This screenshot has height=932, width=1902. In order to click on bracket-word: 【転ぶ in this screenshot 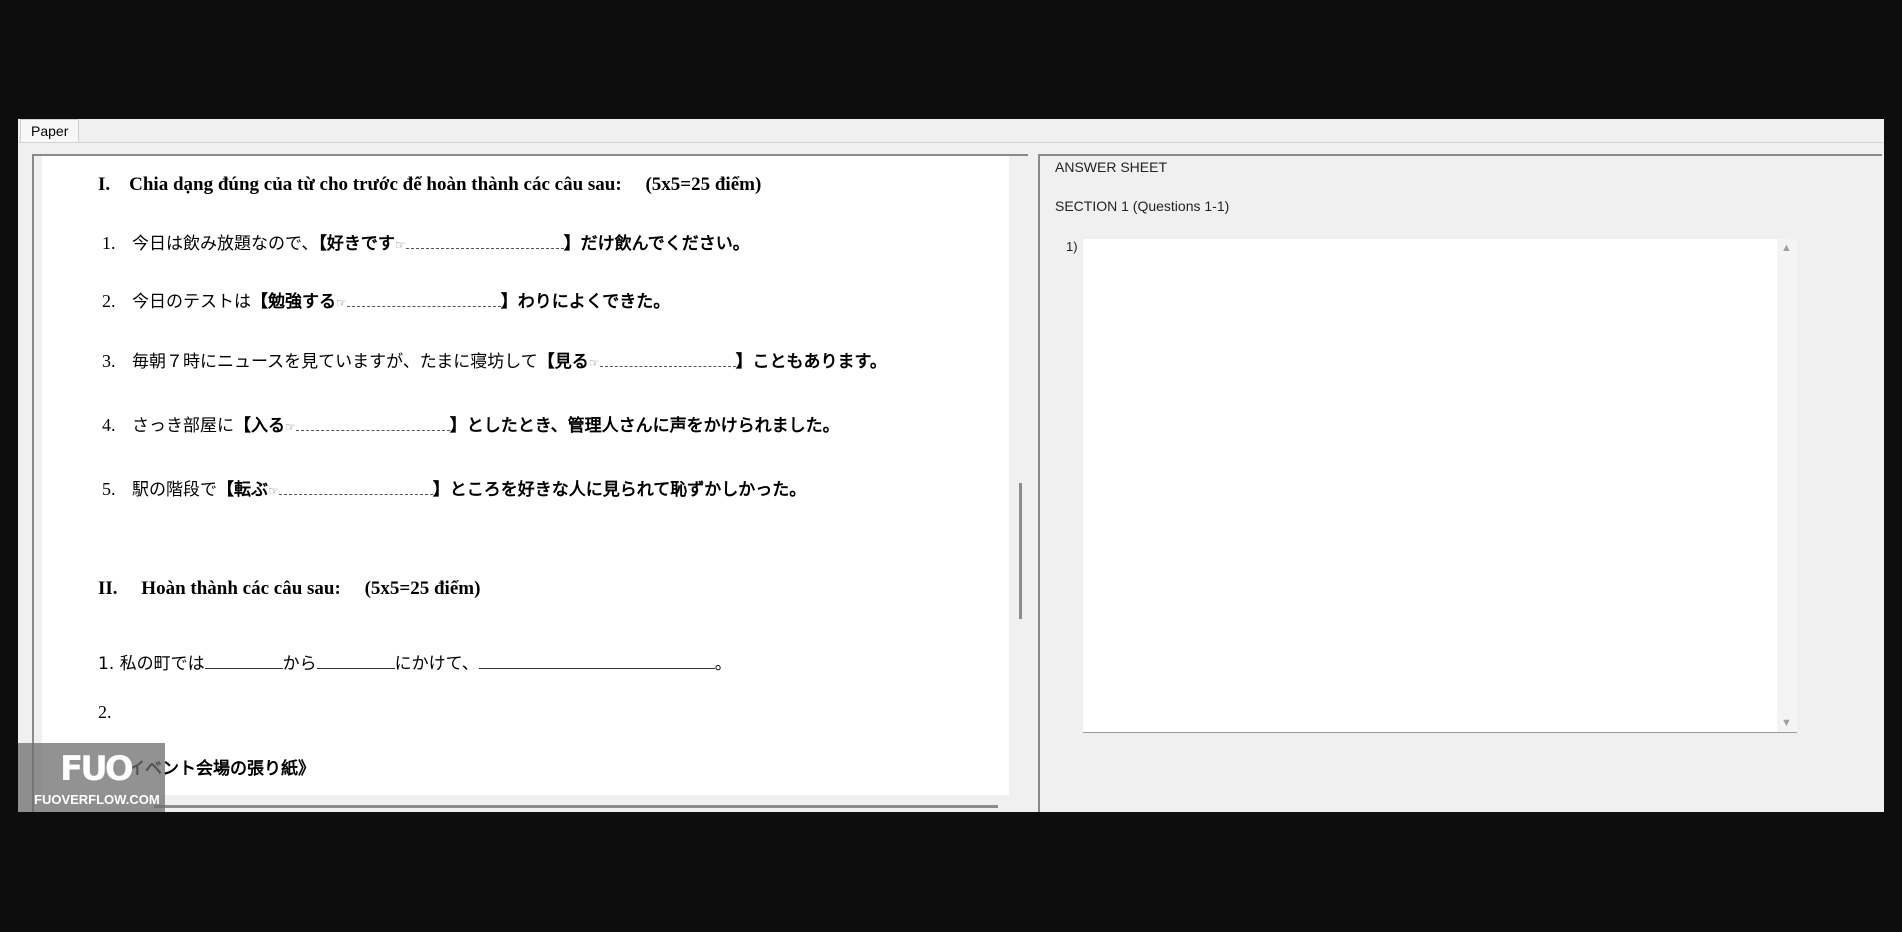, I will do `click(242, 490)`.